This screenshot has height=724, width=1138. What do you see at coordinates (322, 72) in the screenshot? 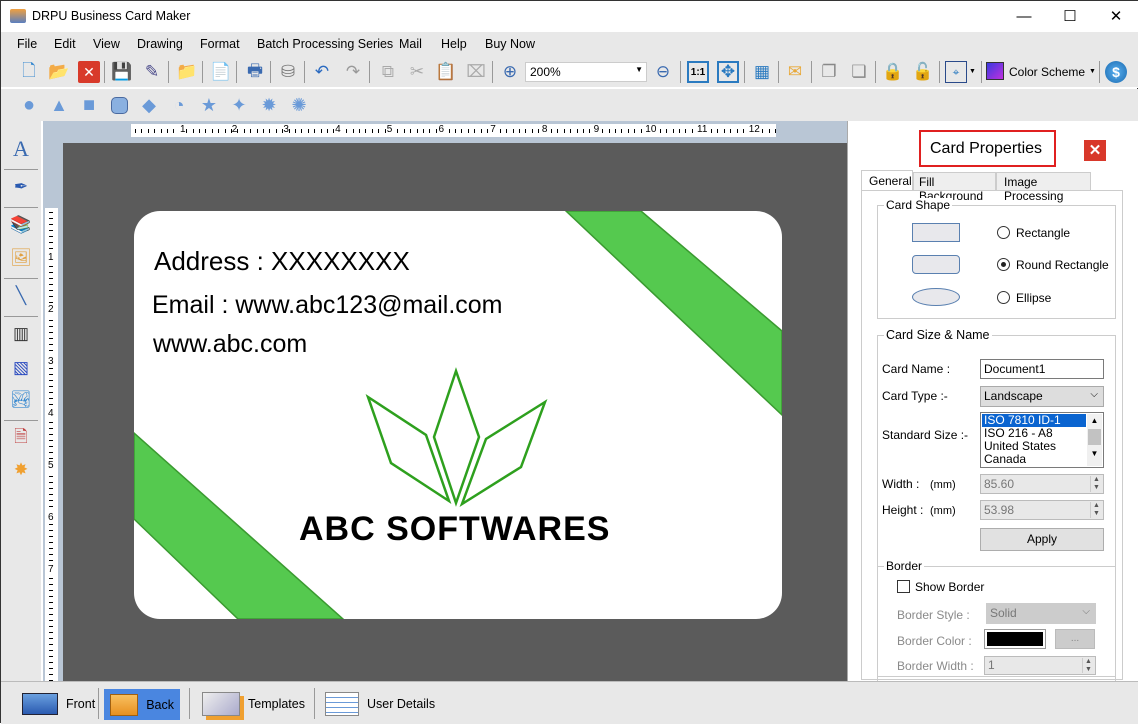
I see `undo-icon: ↶` at bounding box center [322, 72].